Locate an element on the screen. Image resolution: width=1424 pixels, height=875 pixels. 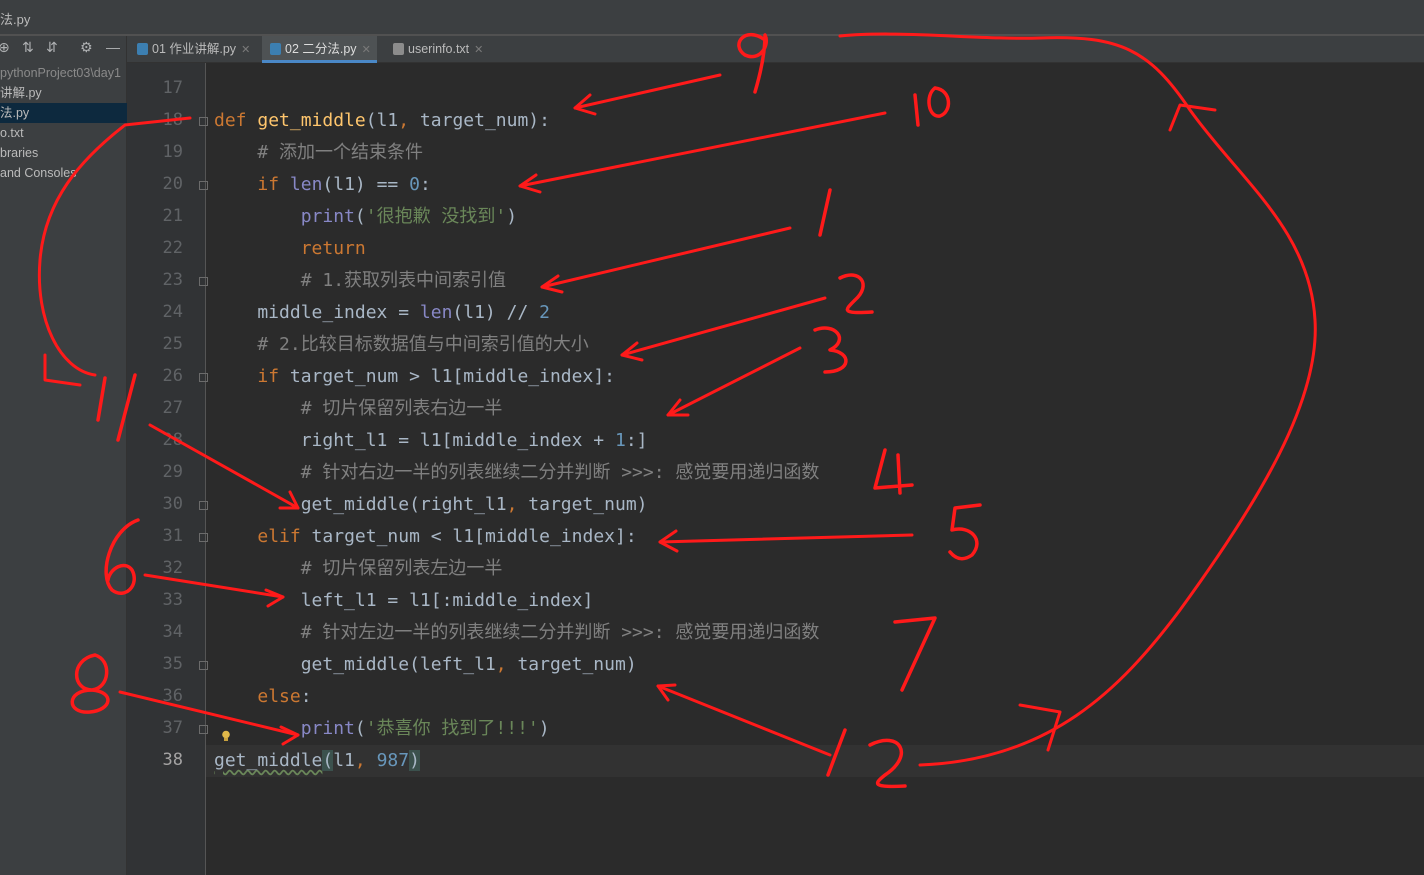
code-line: print('很抱歉 没找到') is located at coordinates (516, 217).